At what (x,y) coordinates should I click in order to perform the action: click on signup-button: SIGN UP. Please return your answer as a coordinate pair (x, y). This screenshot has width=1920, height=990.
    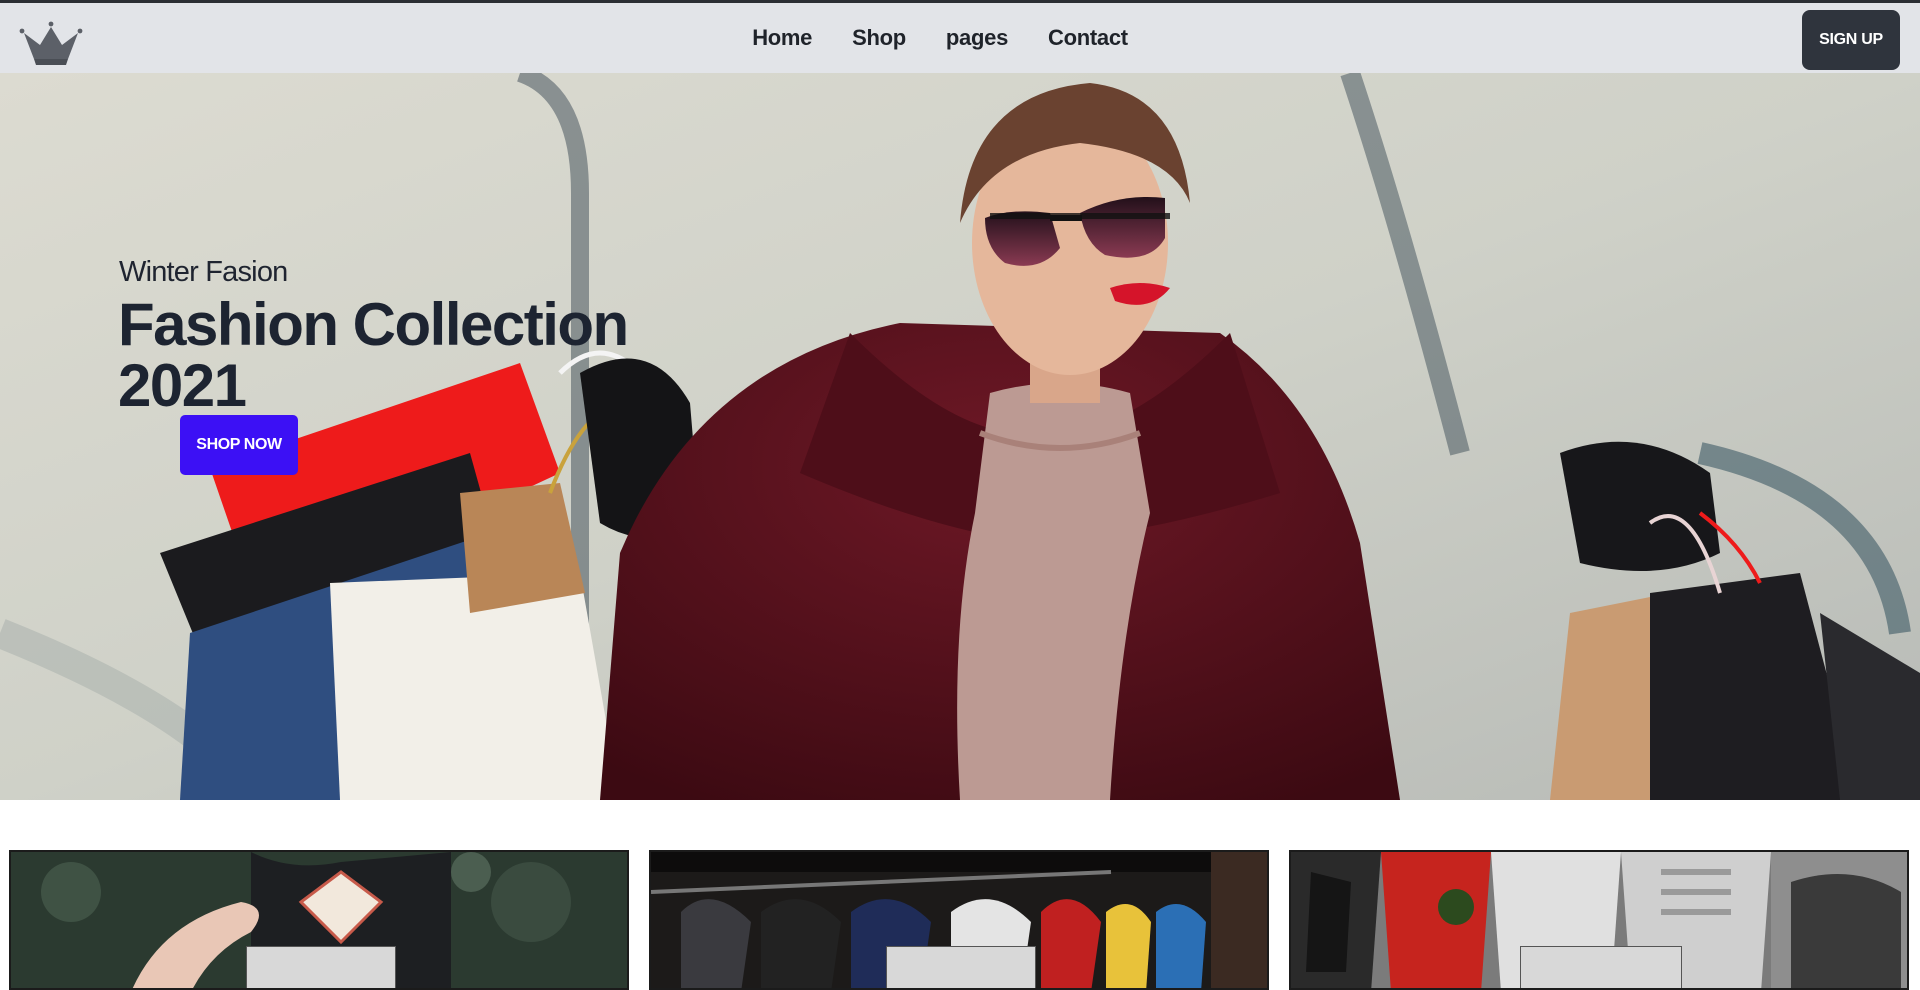
    Looking at the image, I should click on (1851, 40).